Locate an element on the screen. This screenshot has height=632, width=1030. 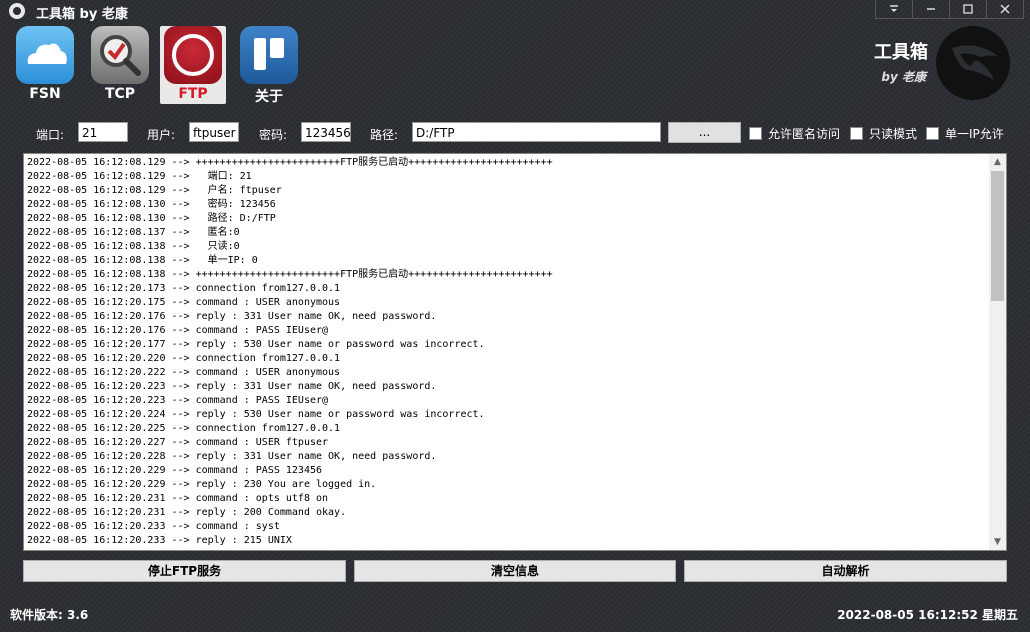
allow-anonymous-checkbox: 允许匿名访问 is located at coordinates (794, 133).